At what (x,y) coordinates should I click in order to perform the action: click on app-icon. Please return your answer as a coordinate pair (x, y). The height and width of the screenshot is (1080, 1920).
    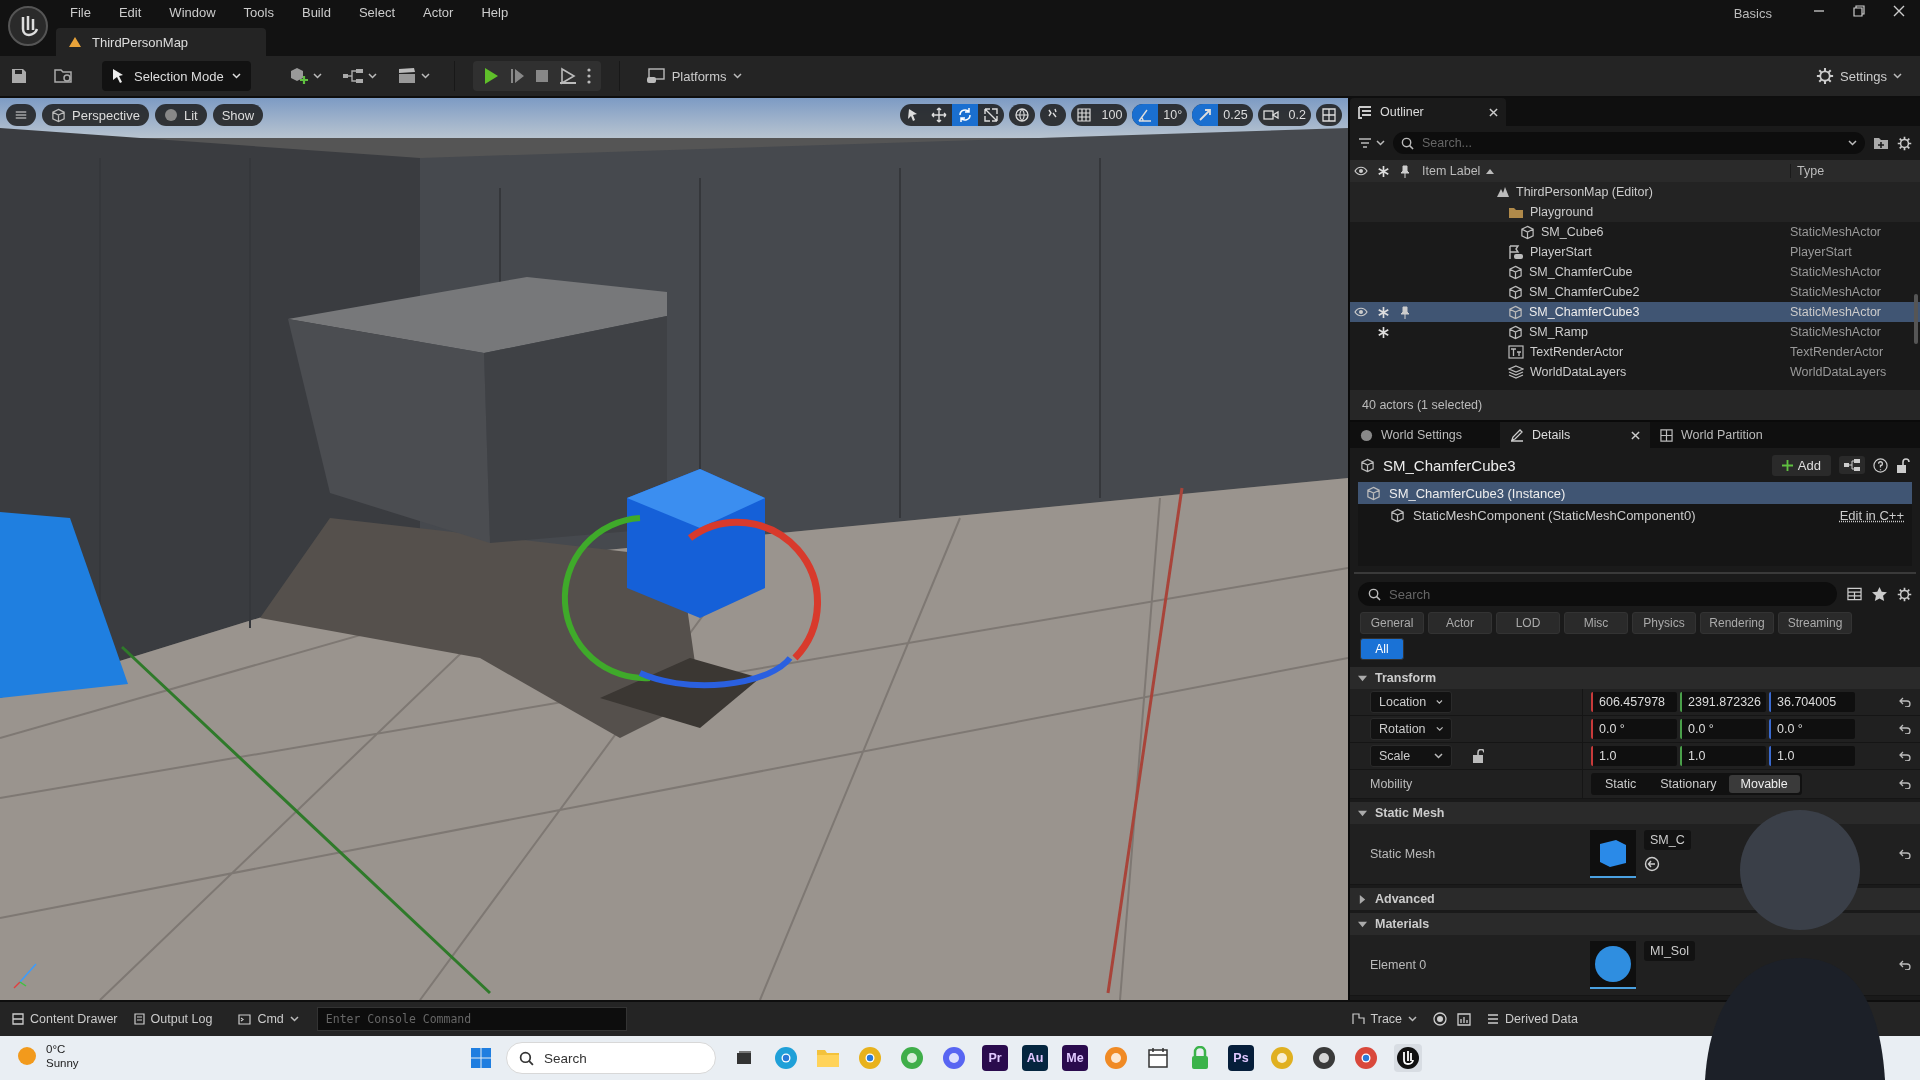
    Looking at the image, I should click on (1324, 1058).